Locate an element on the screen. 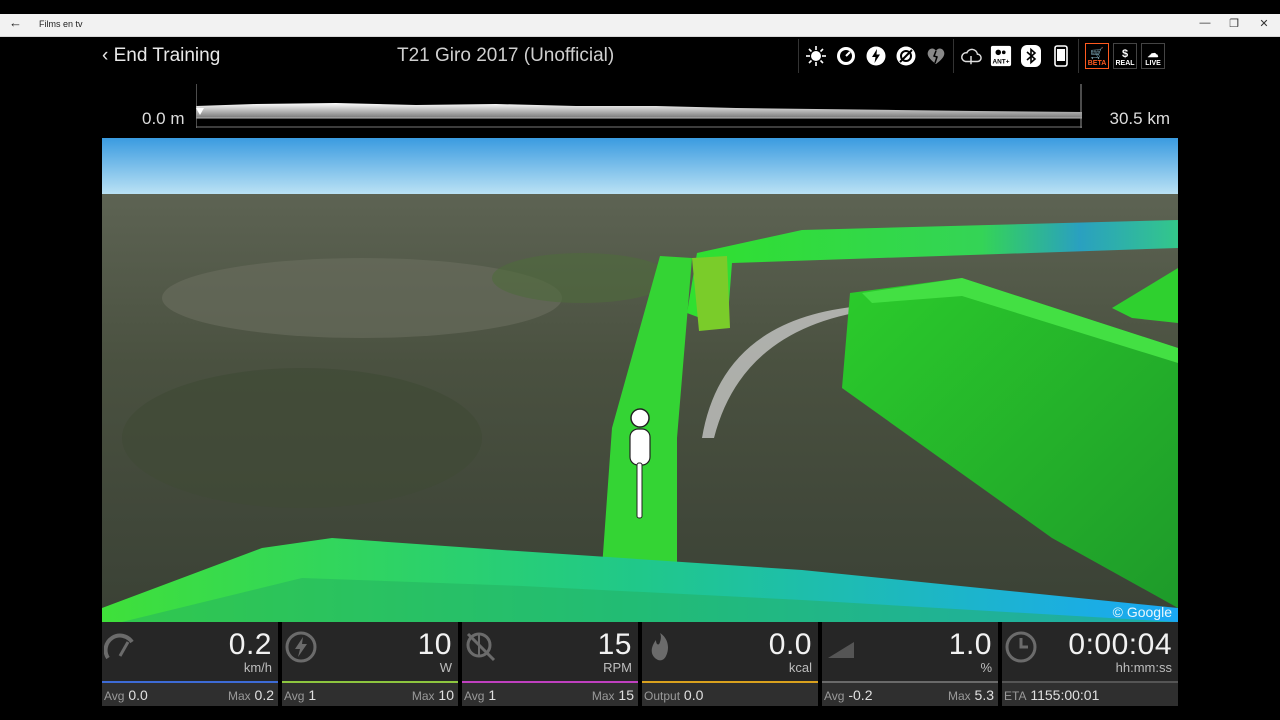 The height and width of the screenshot is (720, 1280). speed-gauge-icon is located at coordinates (846, 56).